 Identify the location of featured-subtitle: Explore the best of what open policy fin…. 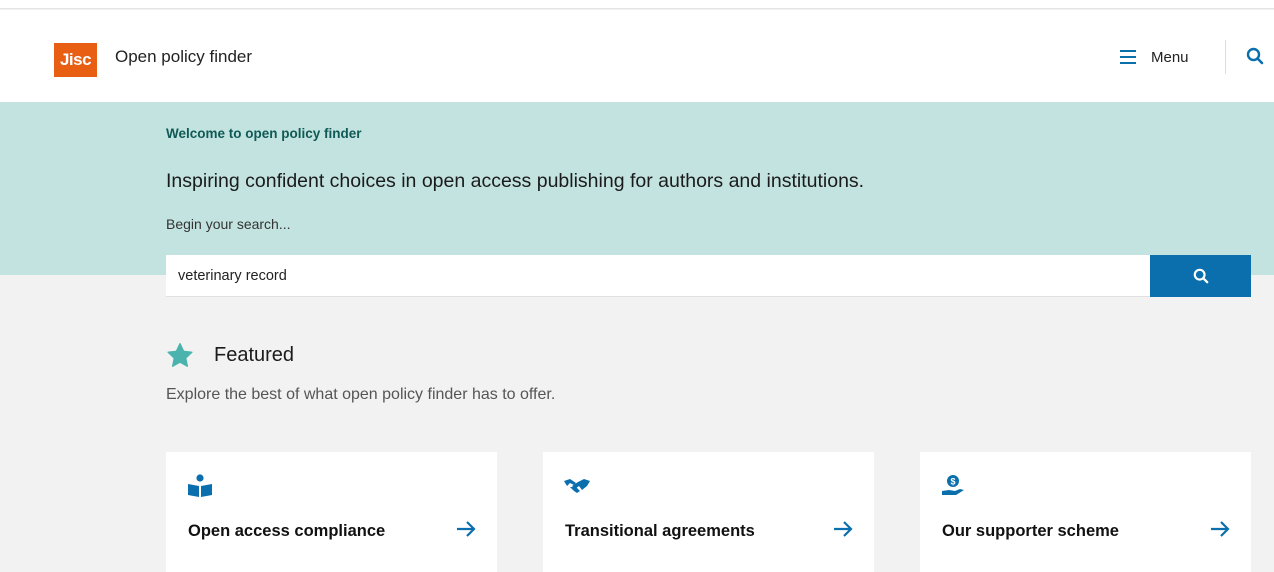
(361, 394).